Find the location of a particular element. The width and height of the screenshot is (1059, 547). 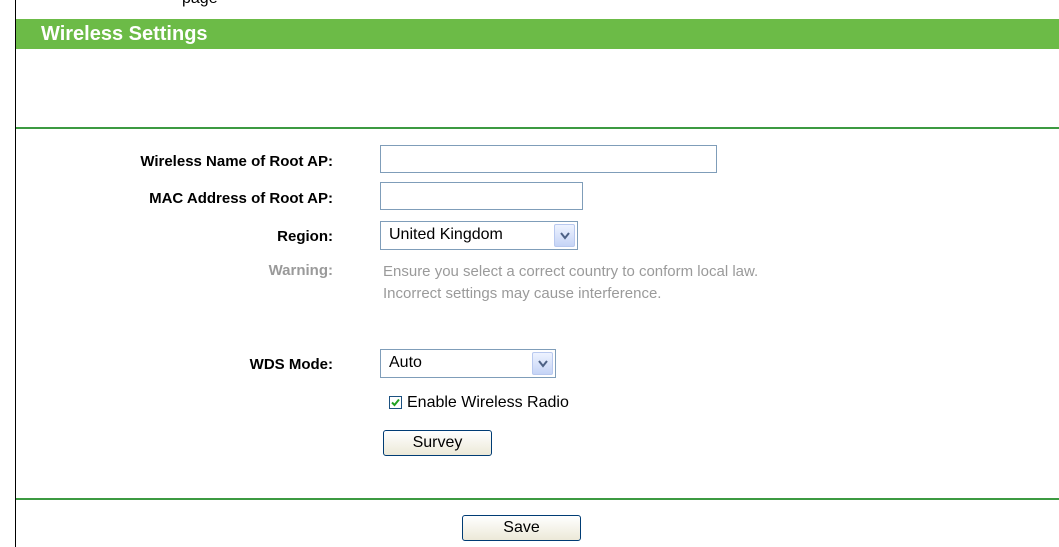

save-button: Save is located at coordinates (521, 528).